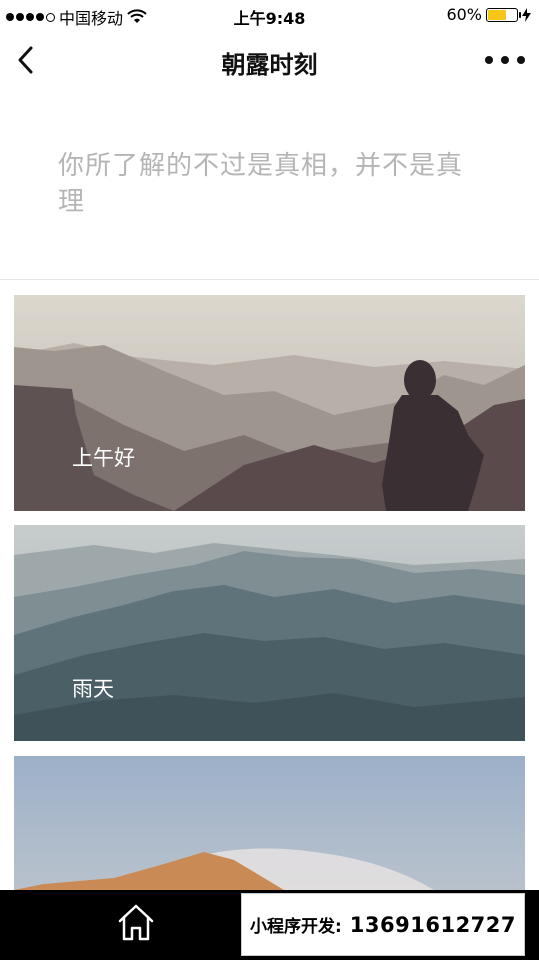 The image size is (539, 960). Describe the element at coordinates (103, 458) in the screenshot. I see `card-label: 上午好` at that location.